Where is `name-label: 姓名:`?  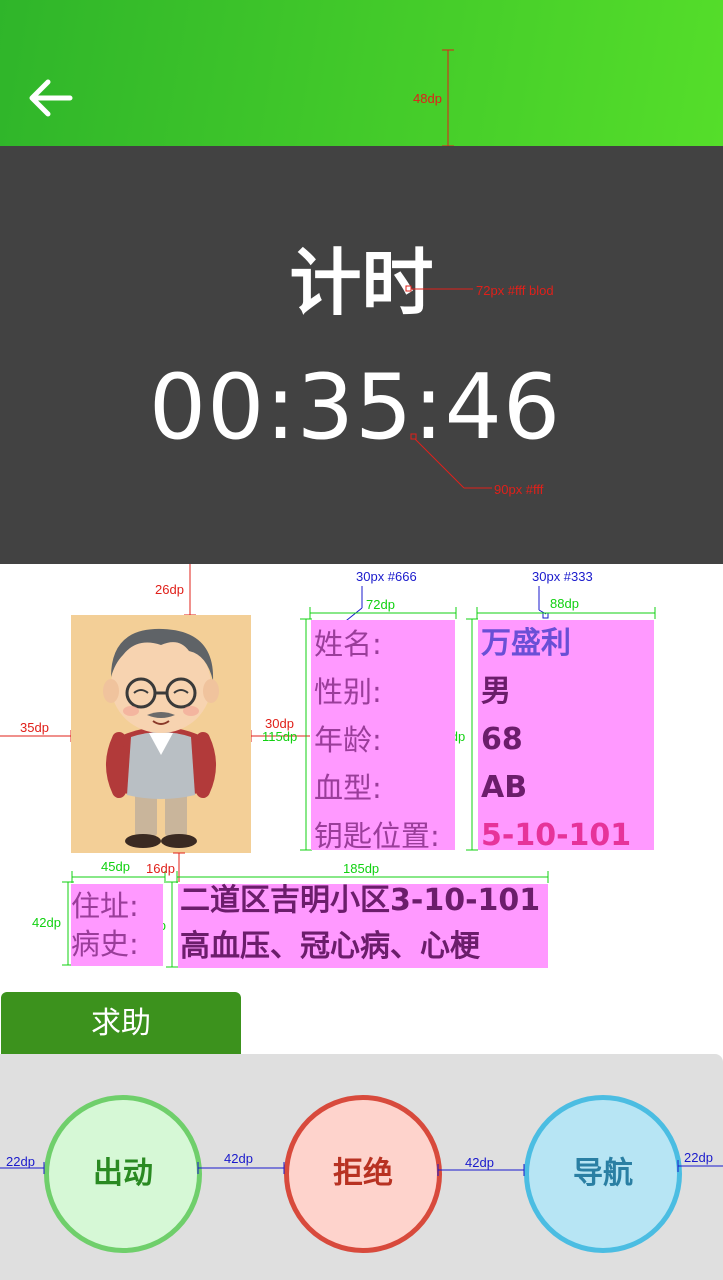 name-label: 姓名: is located at coordinates (348, 644).